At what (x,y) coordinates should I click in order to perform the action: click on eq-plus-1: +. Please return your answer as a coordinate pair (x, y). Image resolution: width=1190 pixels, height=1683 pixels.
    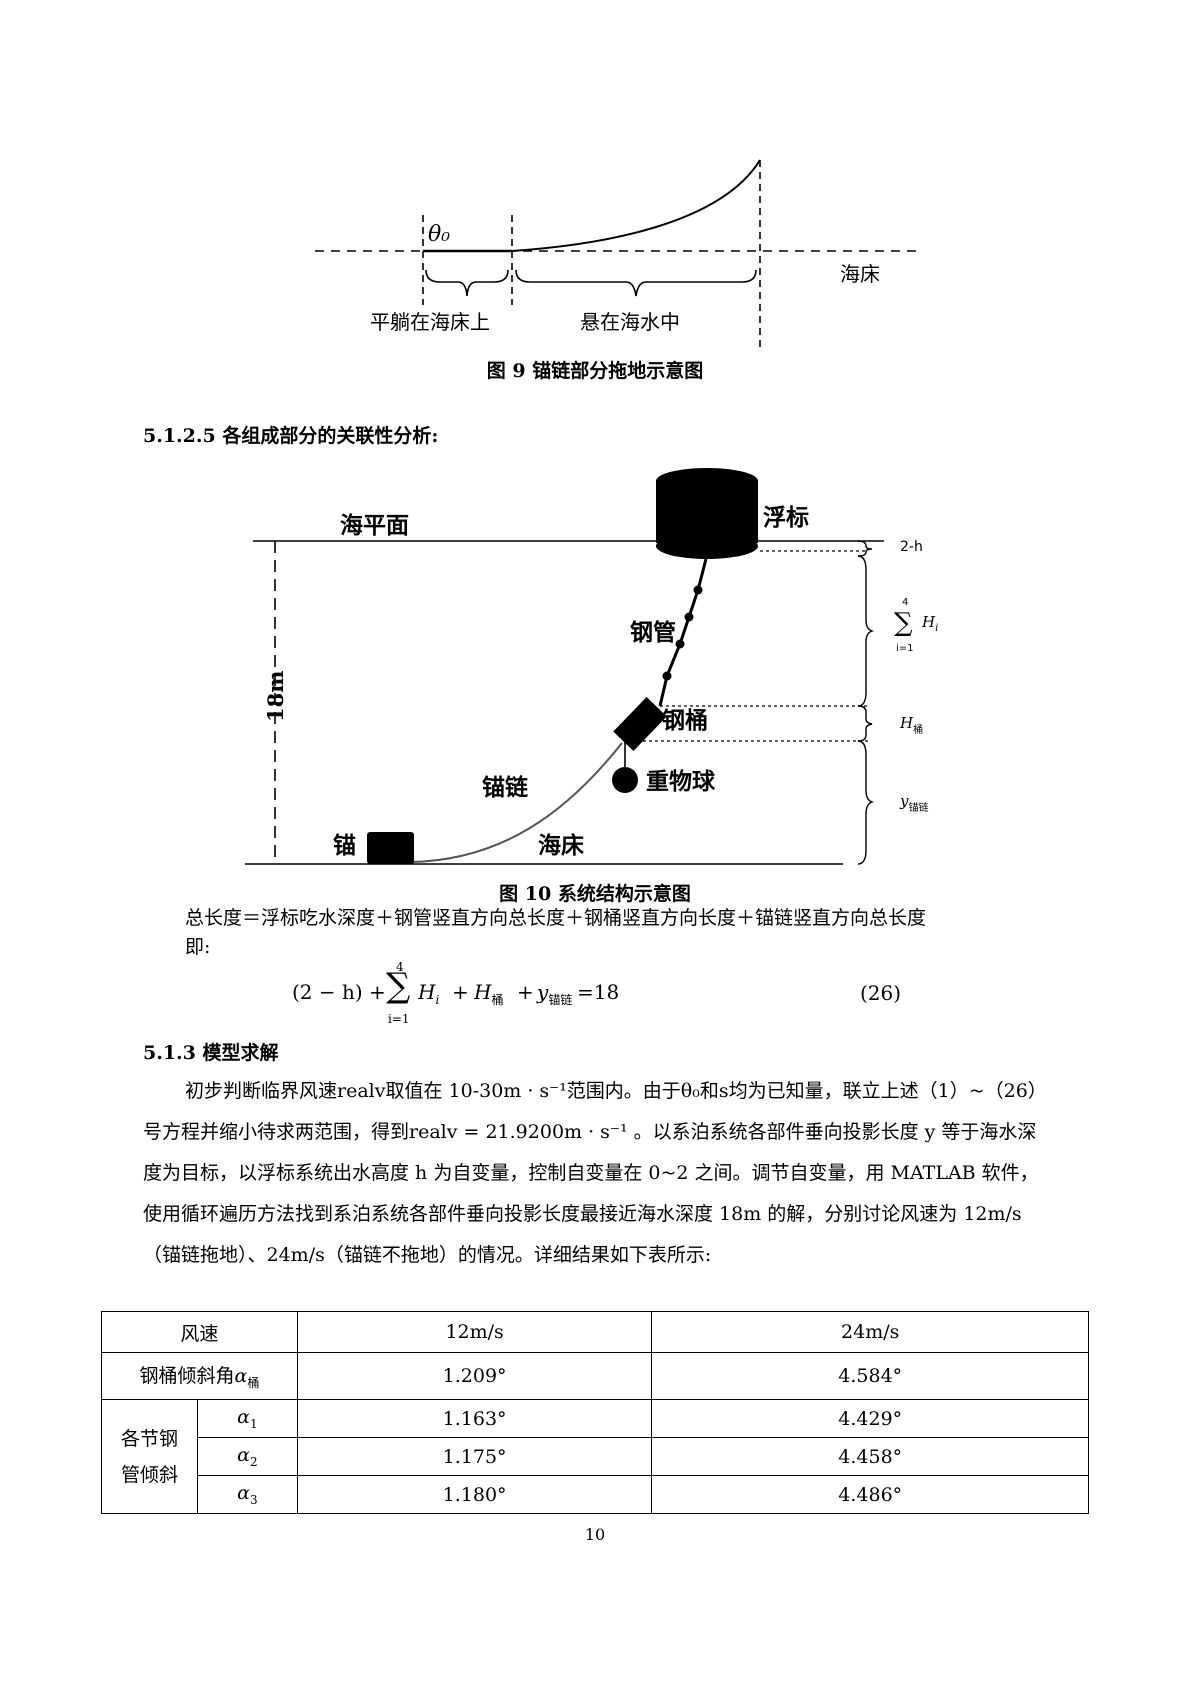
    Looking at the image, I should click on (460, 992).